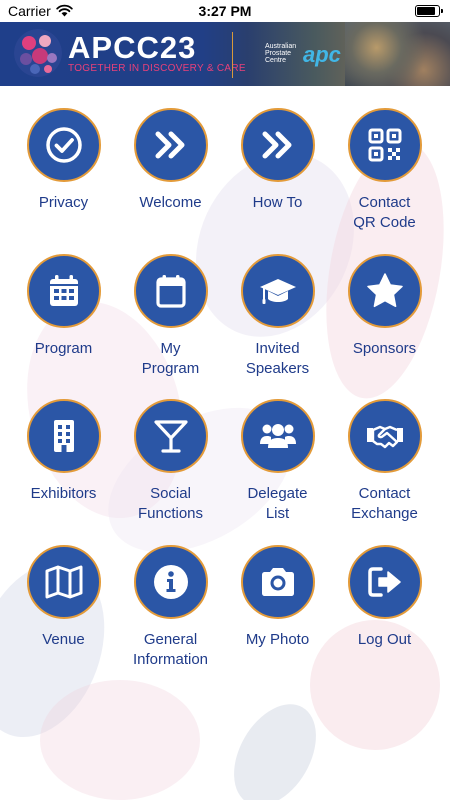  I want to click on menu-item-exhibitors: Exhibitors, so click(63, 451).